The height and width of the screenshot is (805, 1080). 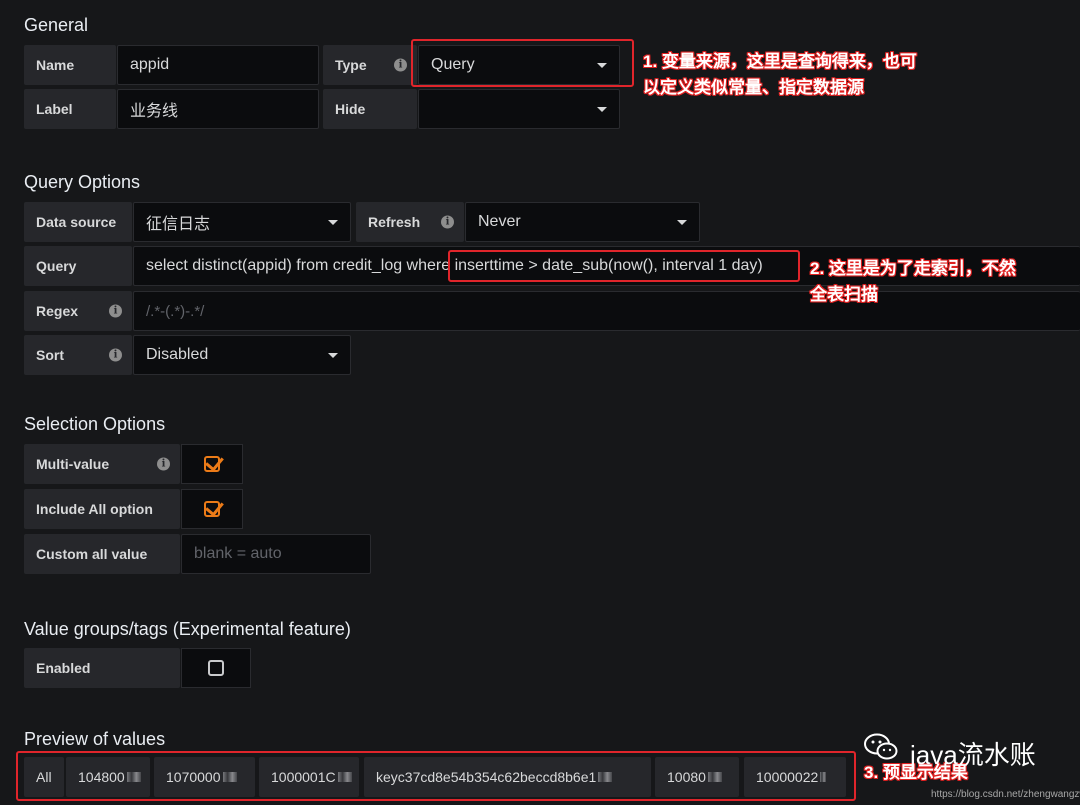 I want to click on label-input: 业务线, so click(x=218, y=109).